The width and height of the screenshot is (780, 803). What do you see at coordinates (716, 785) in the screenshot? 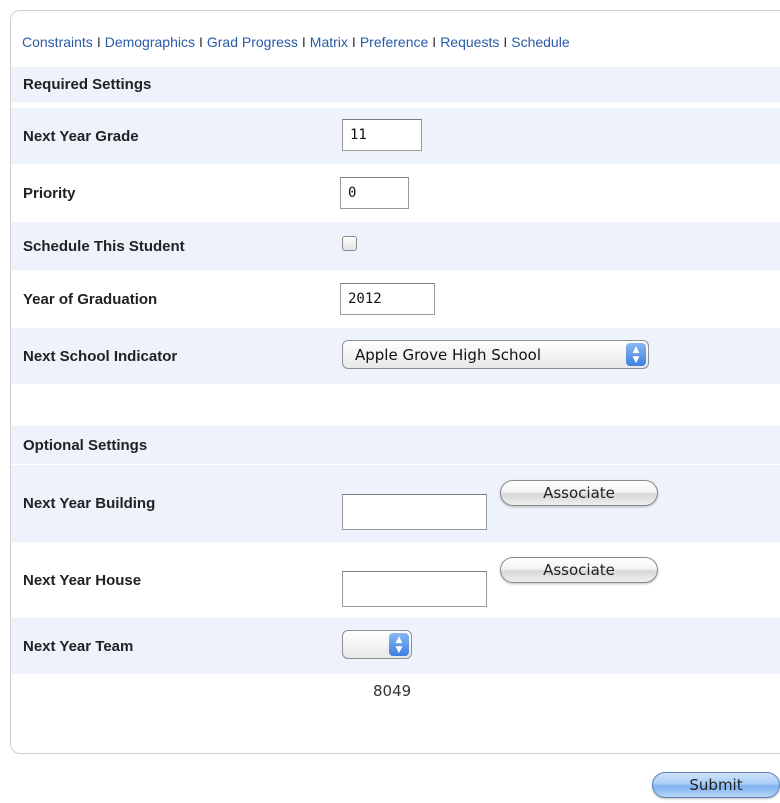
I see `submit-button: Submit` at bounding box center [716, 785].